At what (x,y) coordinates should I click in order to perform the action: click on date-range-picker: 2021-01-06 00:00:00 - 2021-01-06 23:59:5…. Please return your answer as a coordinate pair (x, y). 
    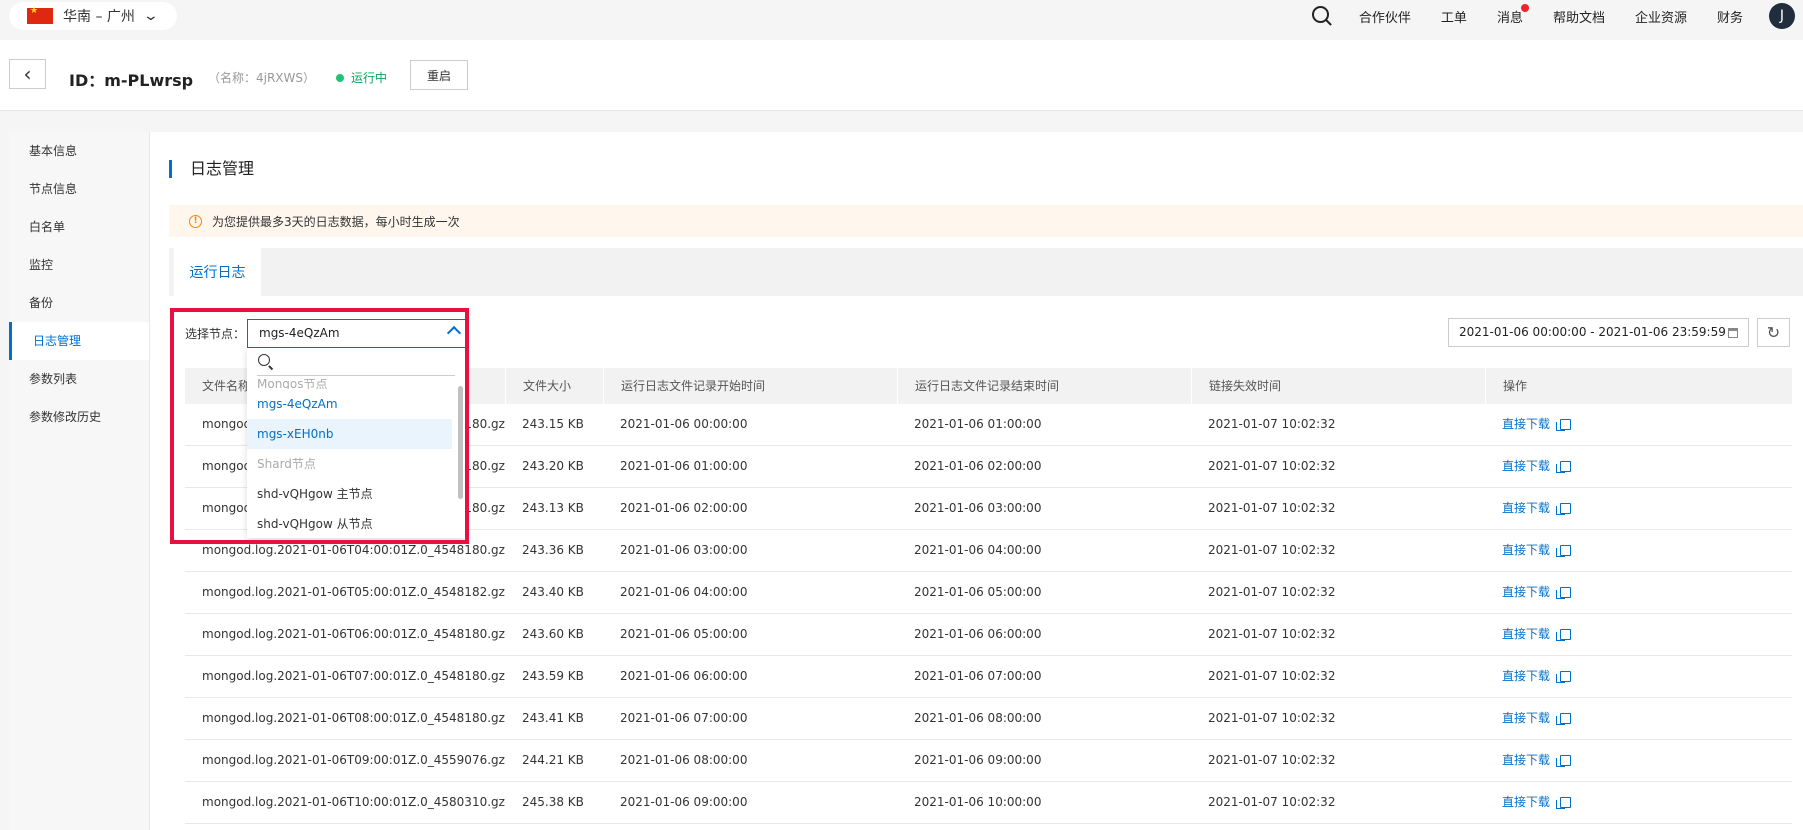
    Looking at the image, I should click on (1598, 332).